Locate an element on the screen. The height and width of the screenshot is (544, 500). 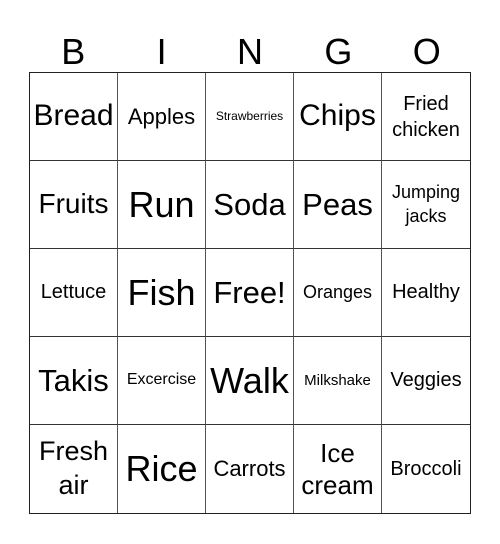
cell-text: Broccoli is located at coordinates (426, 468).